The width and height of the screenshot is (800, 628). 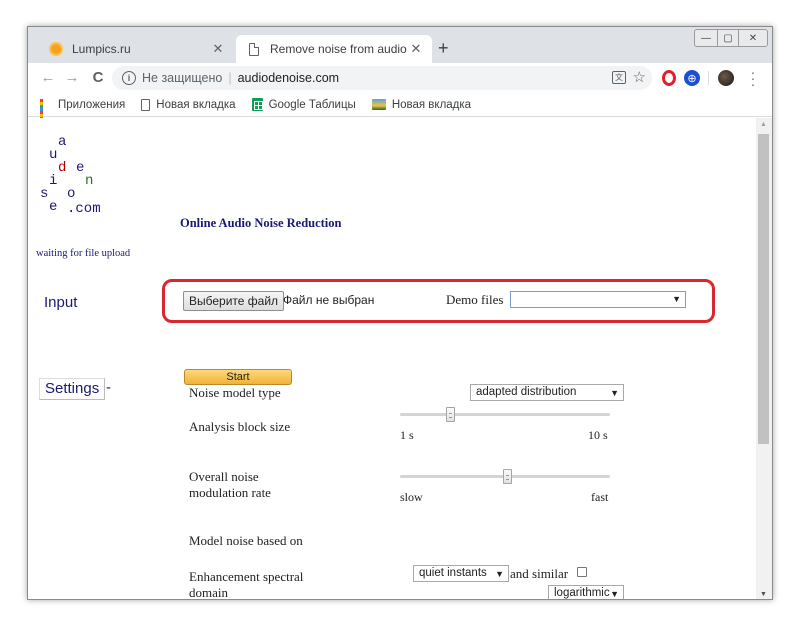 What do you see at coordinates (619, 77) in the screenshot?
I see `translate-icon: 文` at bounding box center [619, 77].